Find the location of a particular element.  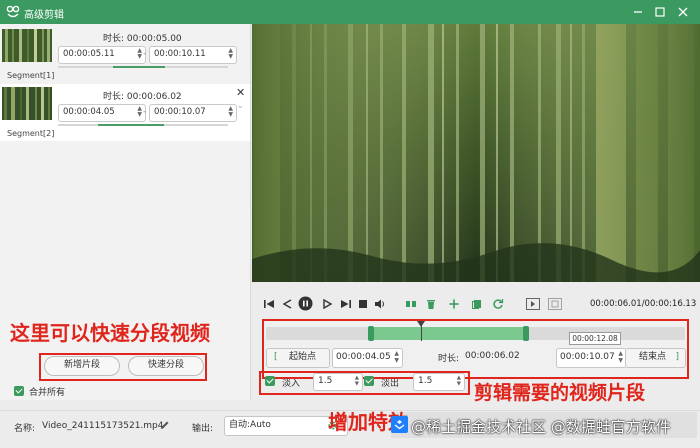

fade-in-checkbox is located at coordinates (270, 381).